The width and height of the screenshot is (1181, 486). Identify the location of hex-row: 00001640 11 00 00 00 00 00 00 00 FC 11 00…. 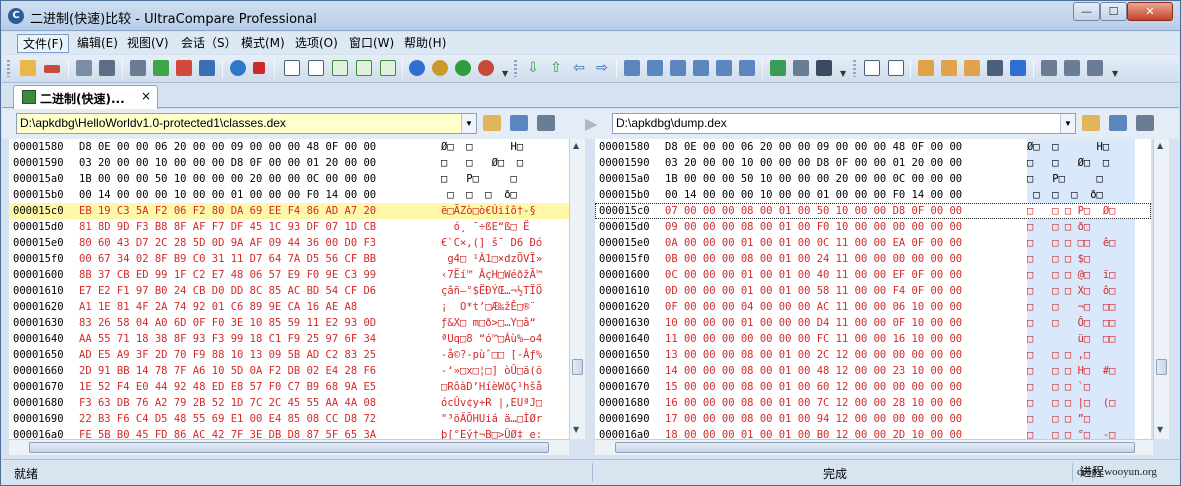
(873, 339).